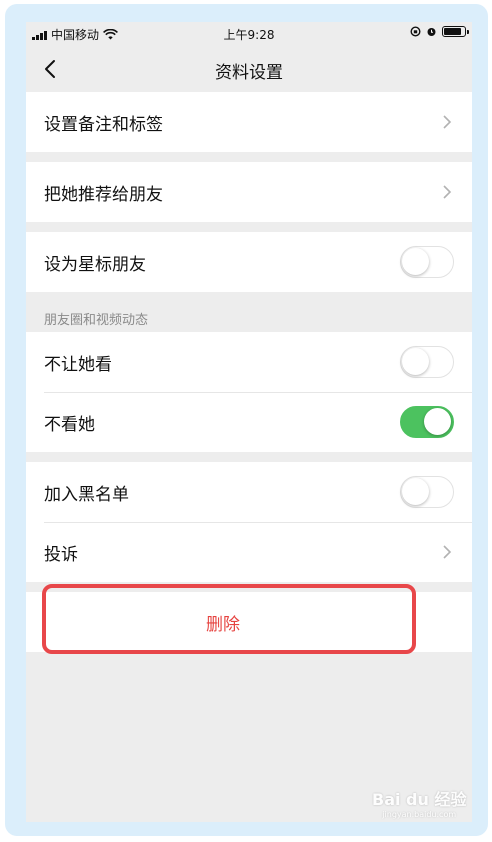 This screenshot has width=492, height=842. Describe the element at coordinates (427, 422) in the screenshot. I see `hide-hers-toggle` at that location.